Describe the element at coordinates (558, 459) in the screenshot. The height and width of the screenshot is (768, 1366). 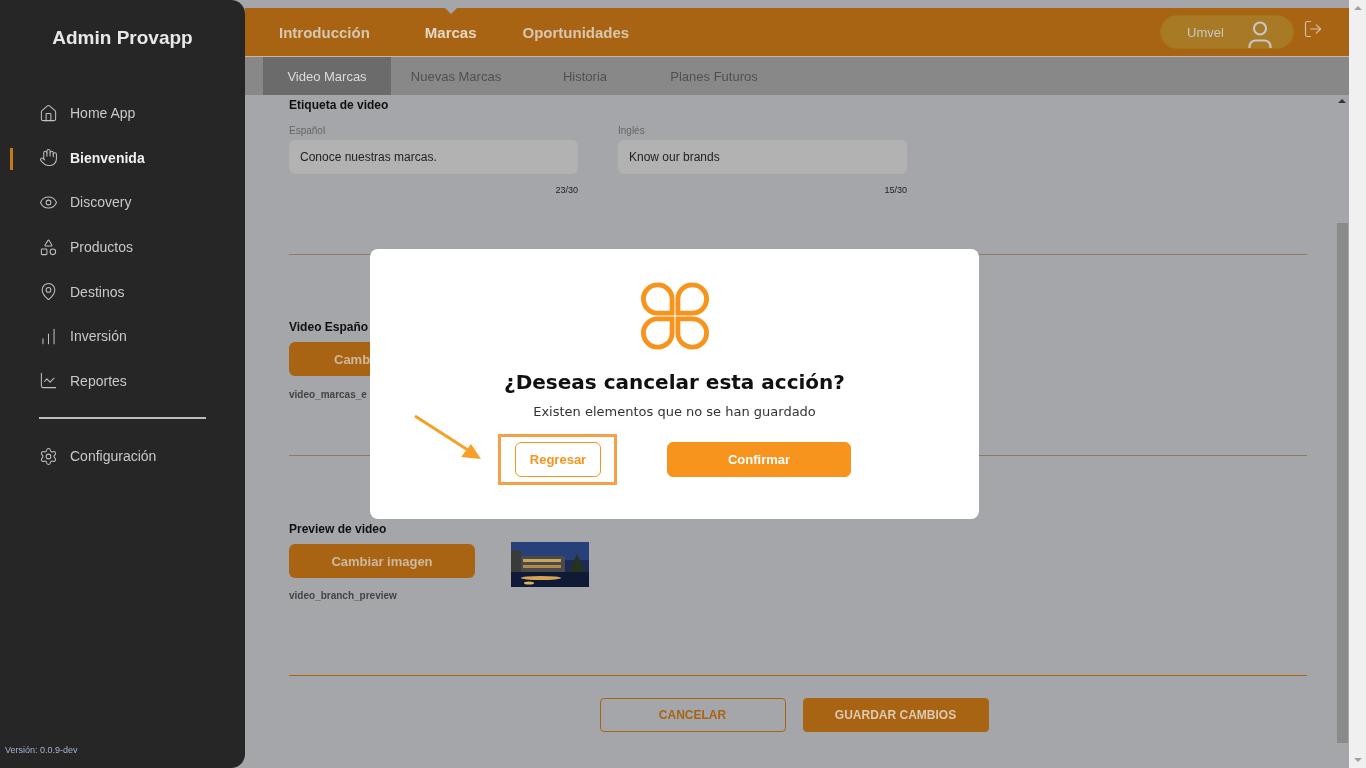
I see `back-button: Regresar` at that location.